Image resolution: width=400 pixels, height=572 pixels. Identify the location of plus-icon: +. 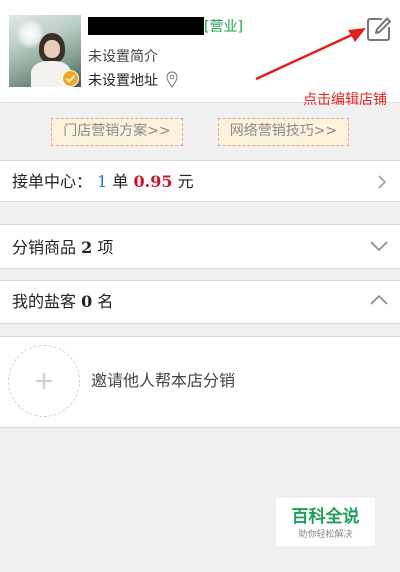
(44, 381).